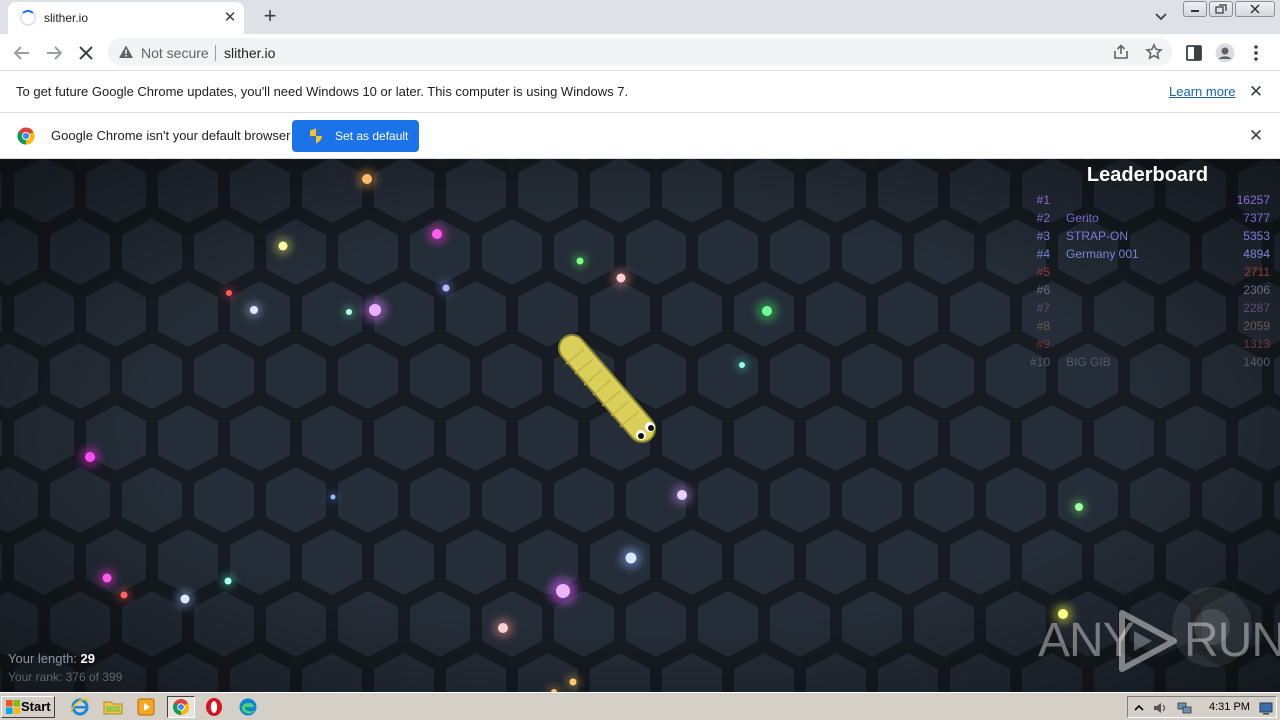 Image resolution: width=1280 pixels, height=720 pixels. I want to click on network-icon, so click(1184, 708).